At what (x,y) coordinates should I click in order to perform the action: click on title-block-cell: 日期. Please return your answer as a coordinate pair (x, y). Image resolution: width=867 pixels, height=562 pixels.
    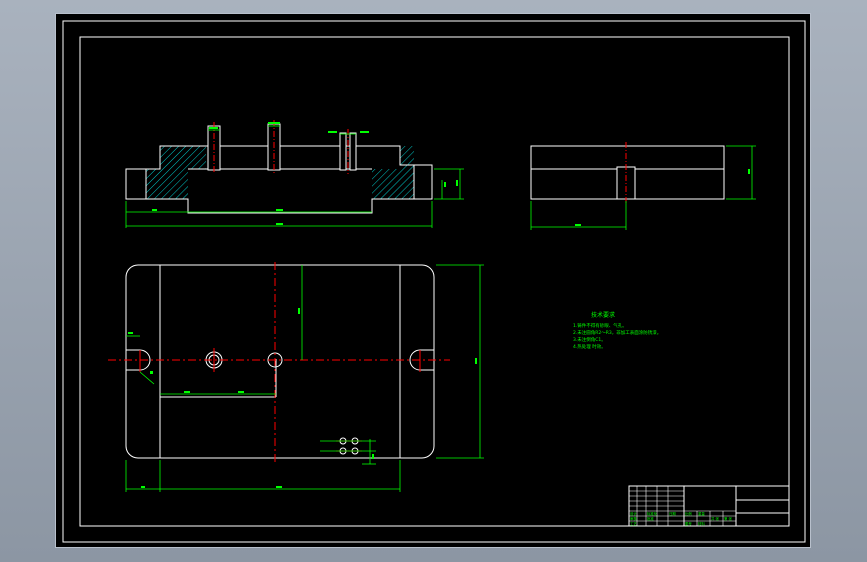
    Looking at the image, I should click on (672, 513).